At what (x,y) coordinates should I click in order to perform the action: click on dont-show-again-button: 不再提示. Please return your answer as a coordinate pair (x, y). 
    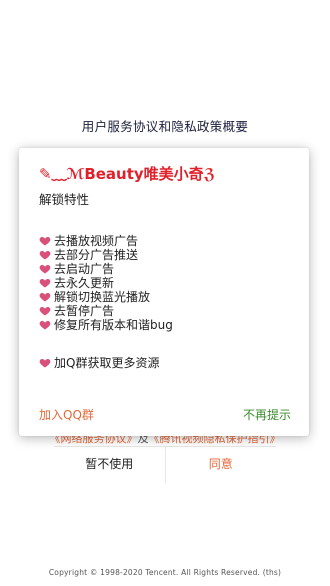
    Looking at the image, I should click on (267, 414).